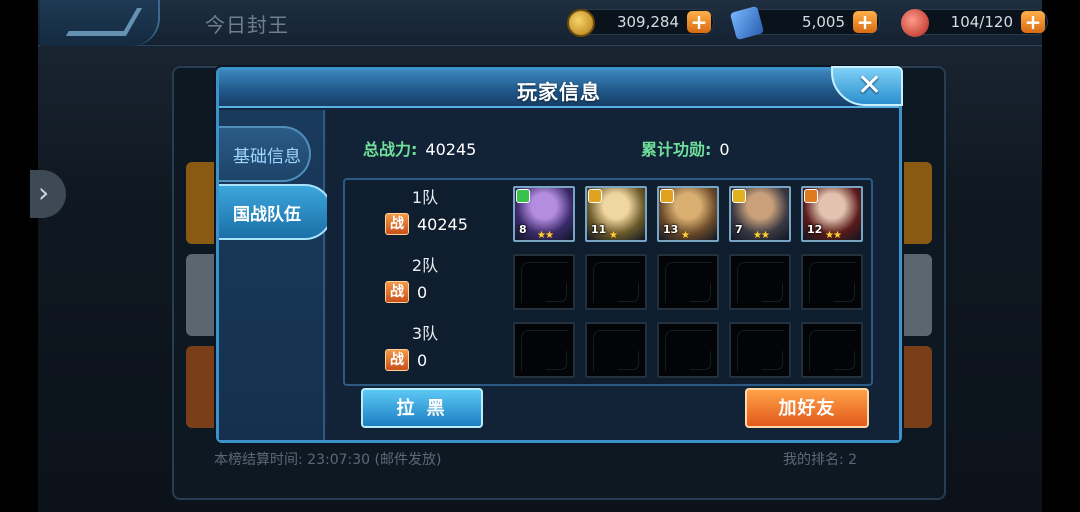 The width and height of the screenshot is (1080, 512). Describe the element at coordinates (832, 214) in the screenshot. I see `hero-slot: 12 ★★` at that location.